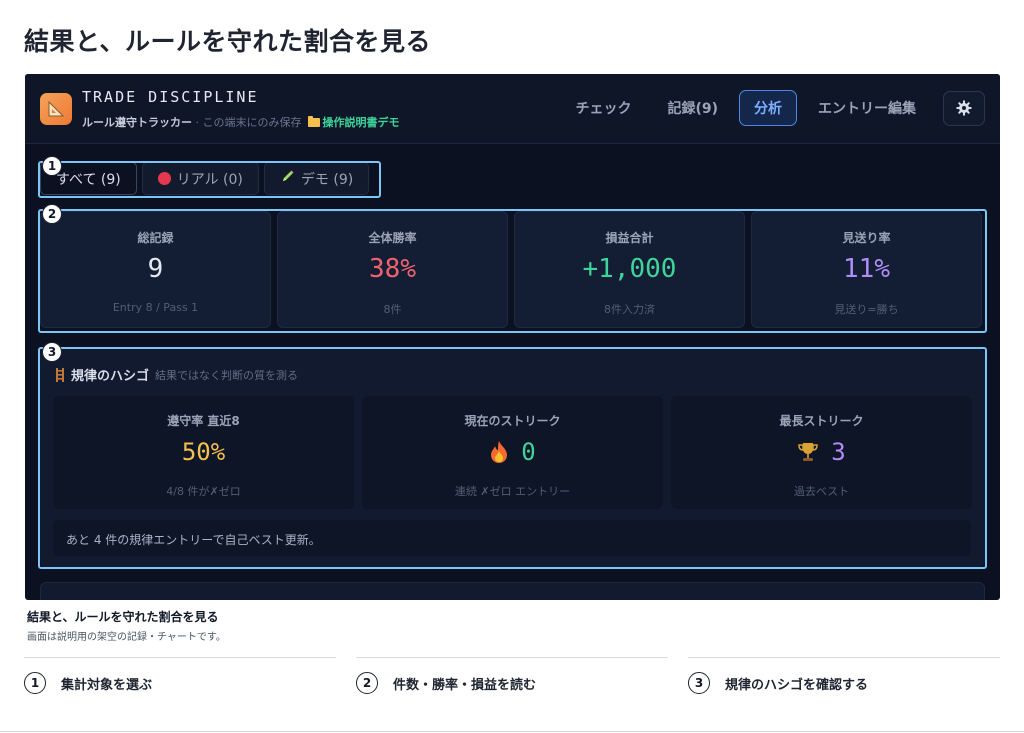 The width and height of the screenshot is (1024, 733). I want to click on nav-check: チェック, so click(603, 108).